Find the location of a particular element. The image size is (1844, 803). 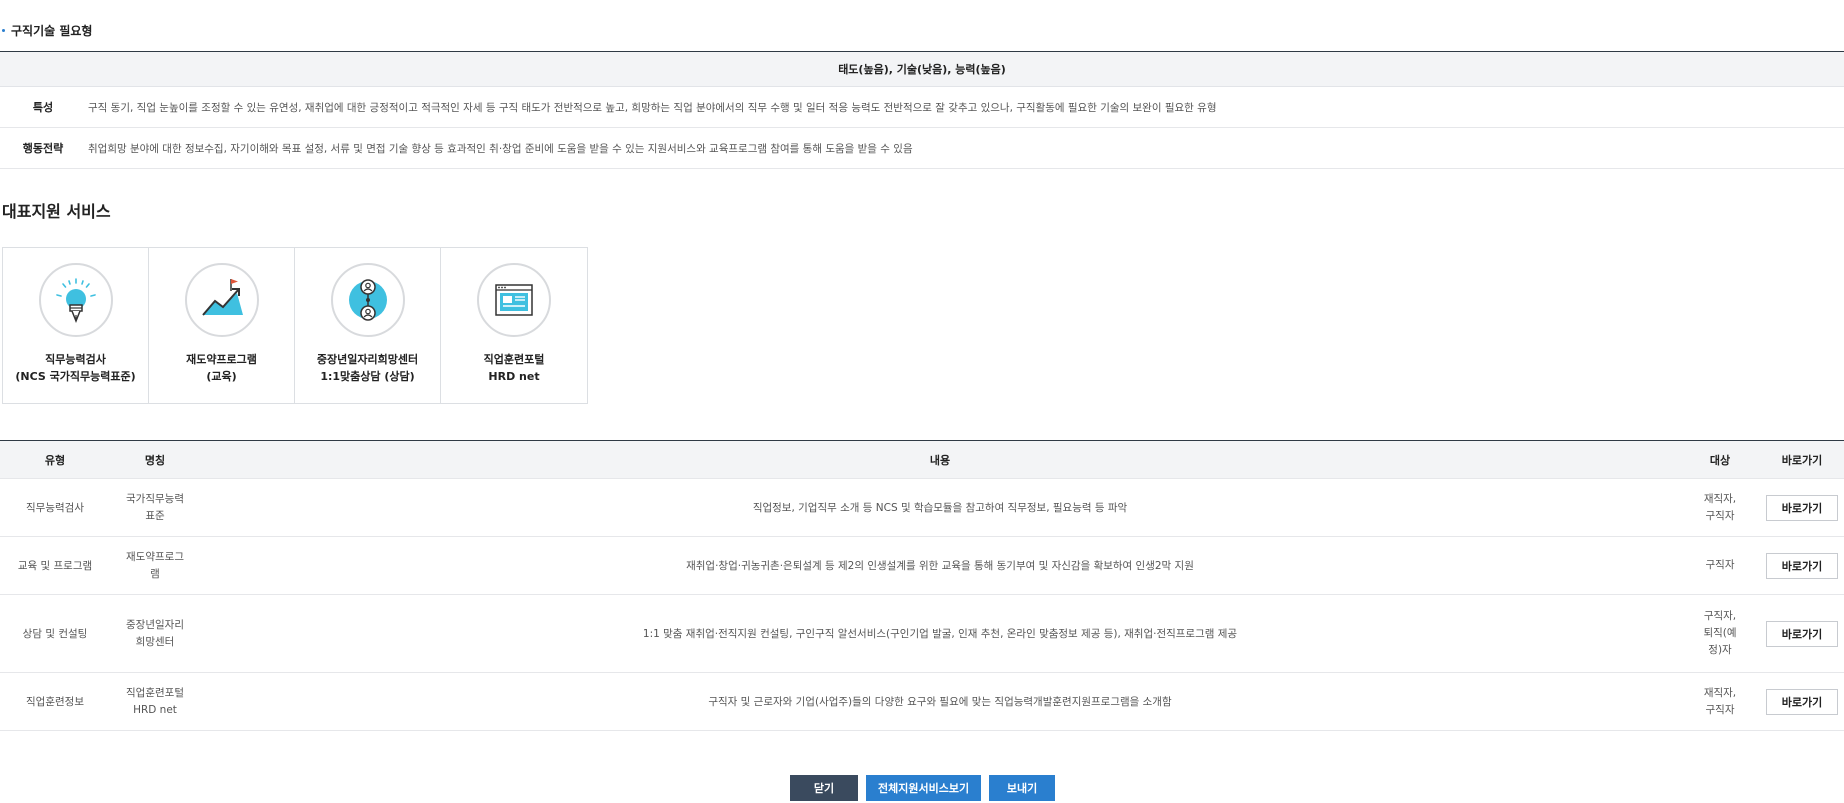

section-title: 구직기술 필요형 is located at coordinates (46, 30).